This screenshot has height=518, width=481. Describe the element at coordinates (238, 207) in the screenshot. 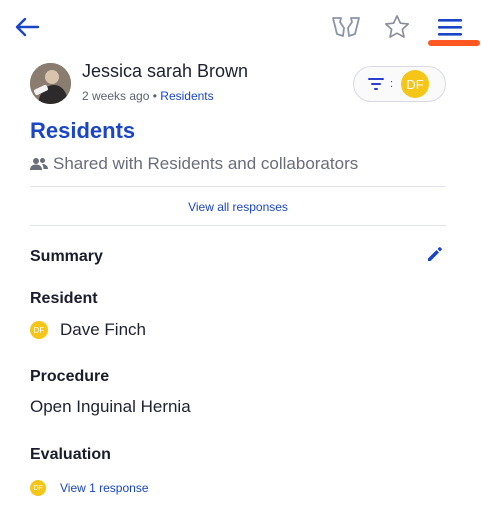

I see `view-all-responses-link: View all responses` at that location.